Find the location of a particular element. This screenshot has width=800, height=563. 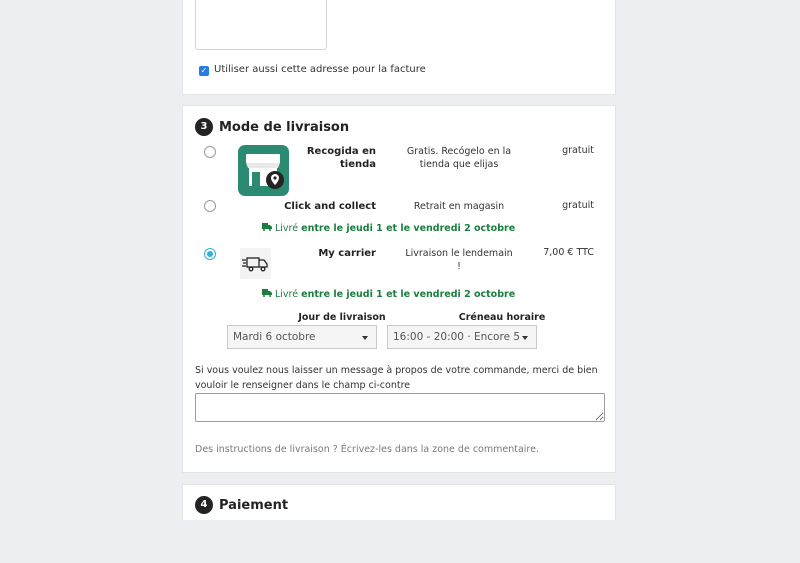

time-slot-select: 16:00 - 20:00 · Encore 5 is located at coordinates (462, 337).